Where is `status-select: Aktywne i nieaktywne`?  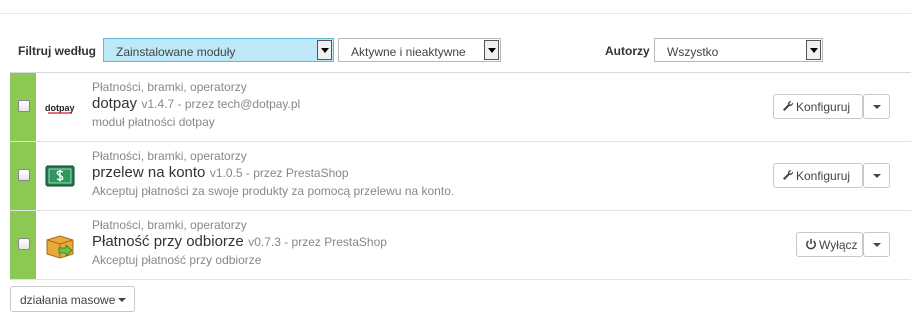
status-select: Aktywne i nieaktywne is located at coordinates (419, 50).